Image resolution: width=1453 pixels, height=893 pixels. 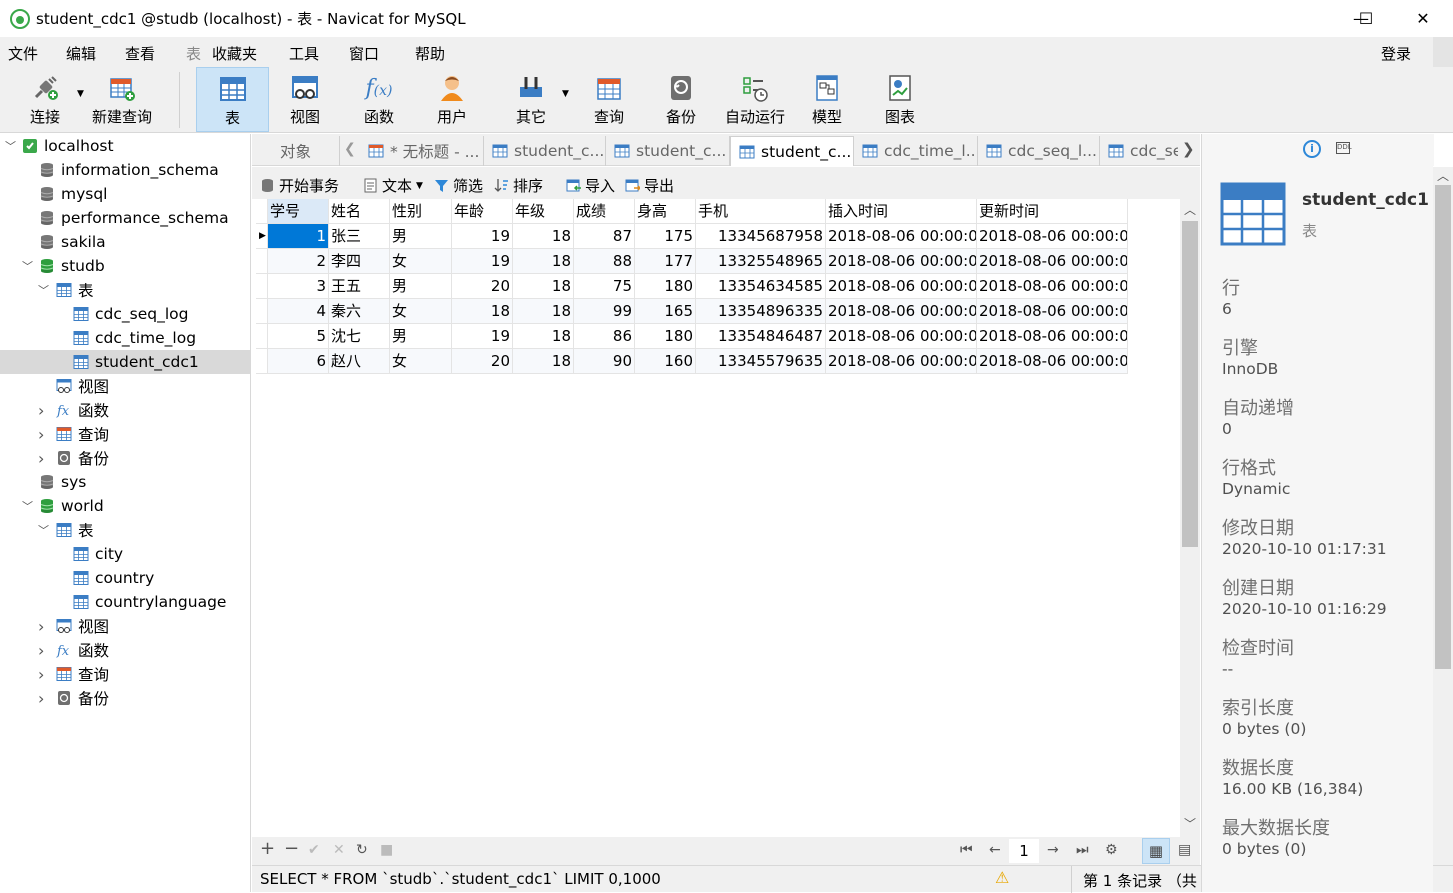 I want to click on table-cell: 13354896335, so click(x=761, y=311).